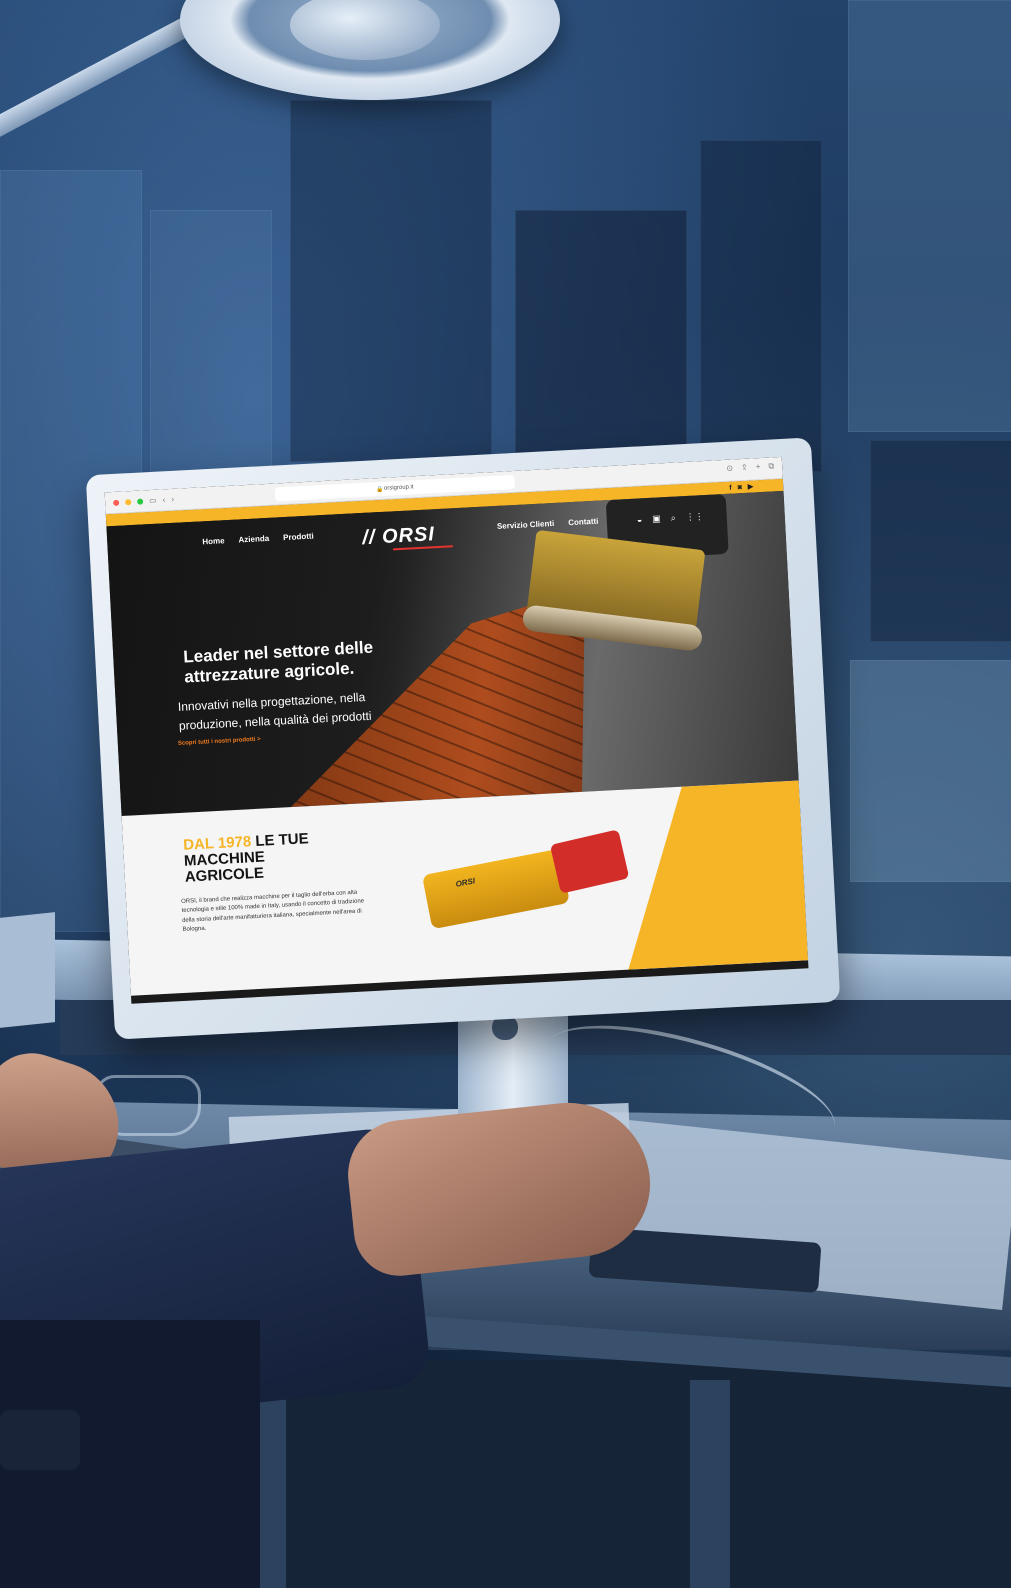  What do you see at coordinates (27, 970) in the screenshot?
I see `desk-box` at bounding box center [27, 970].